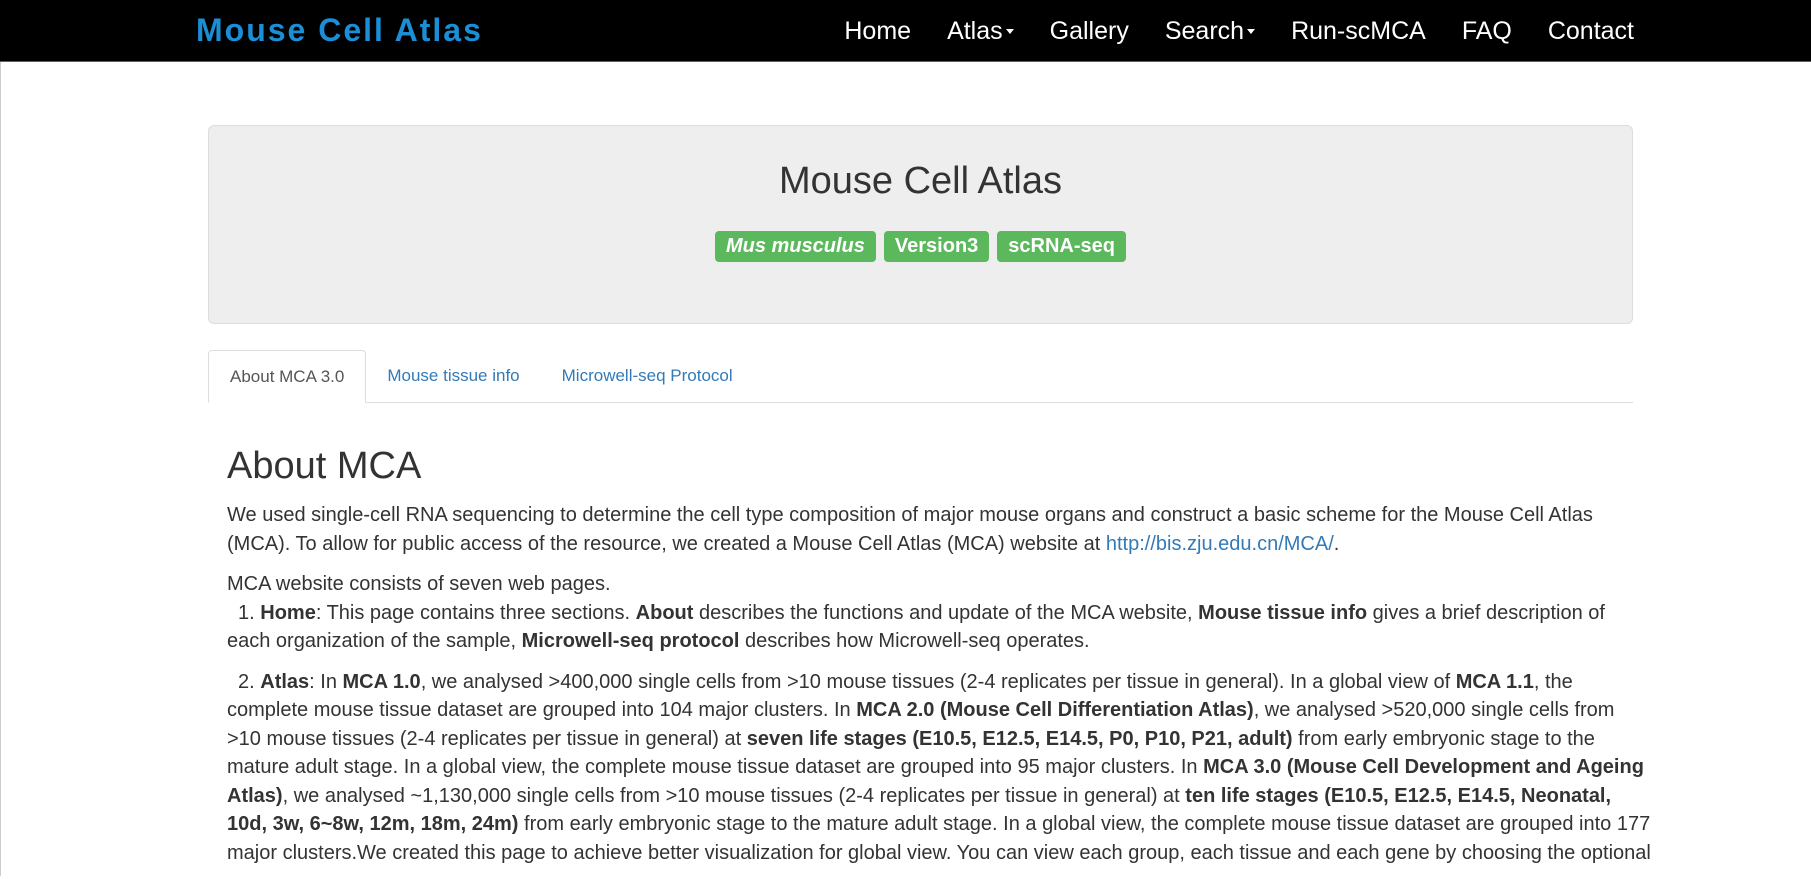  Describe the element at coordinates (914, 641) in the screenshot. I see `list-text: describes how Microwell-seq operates.` at that location.